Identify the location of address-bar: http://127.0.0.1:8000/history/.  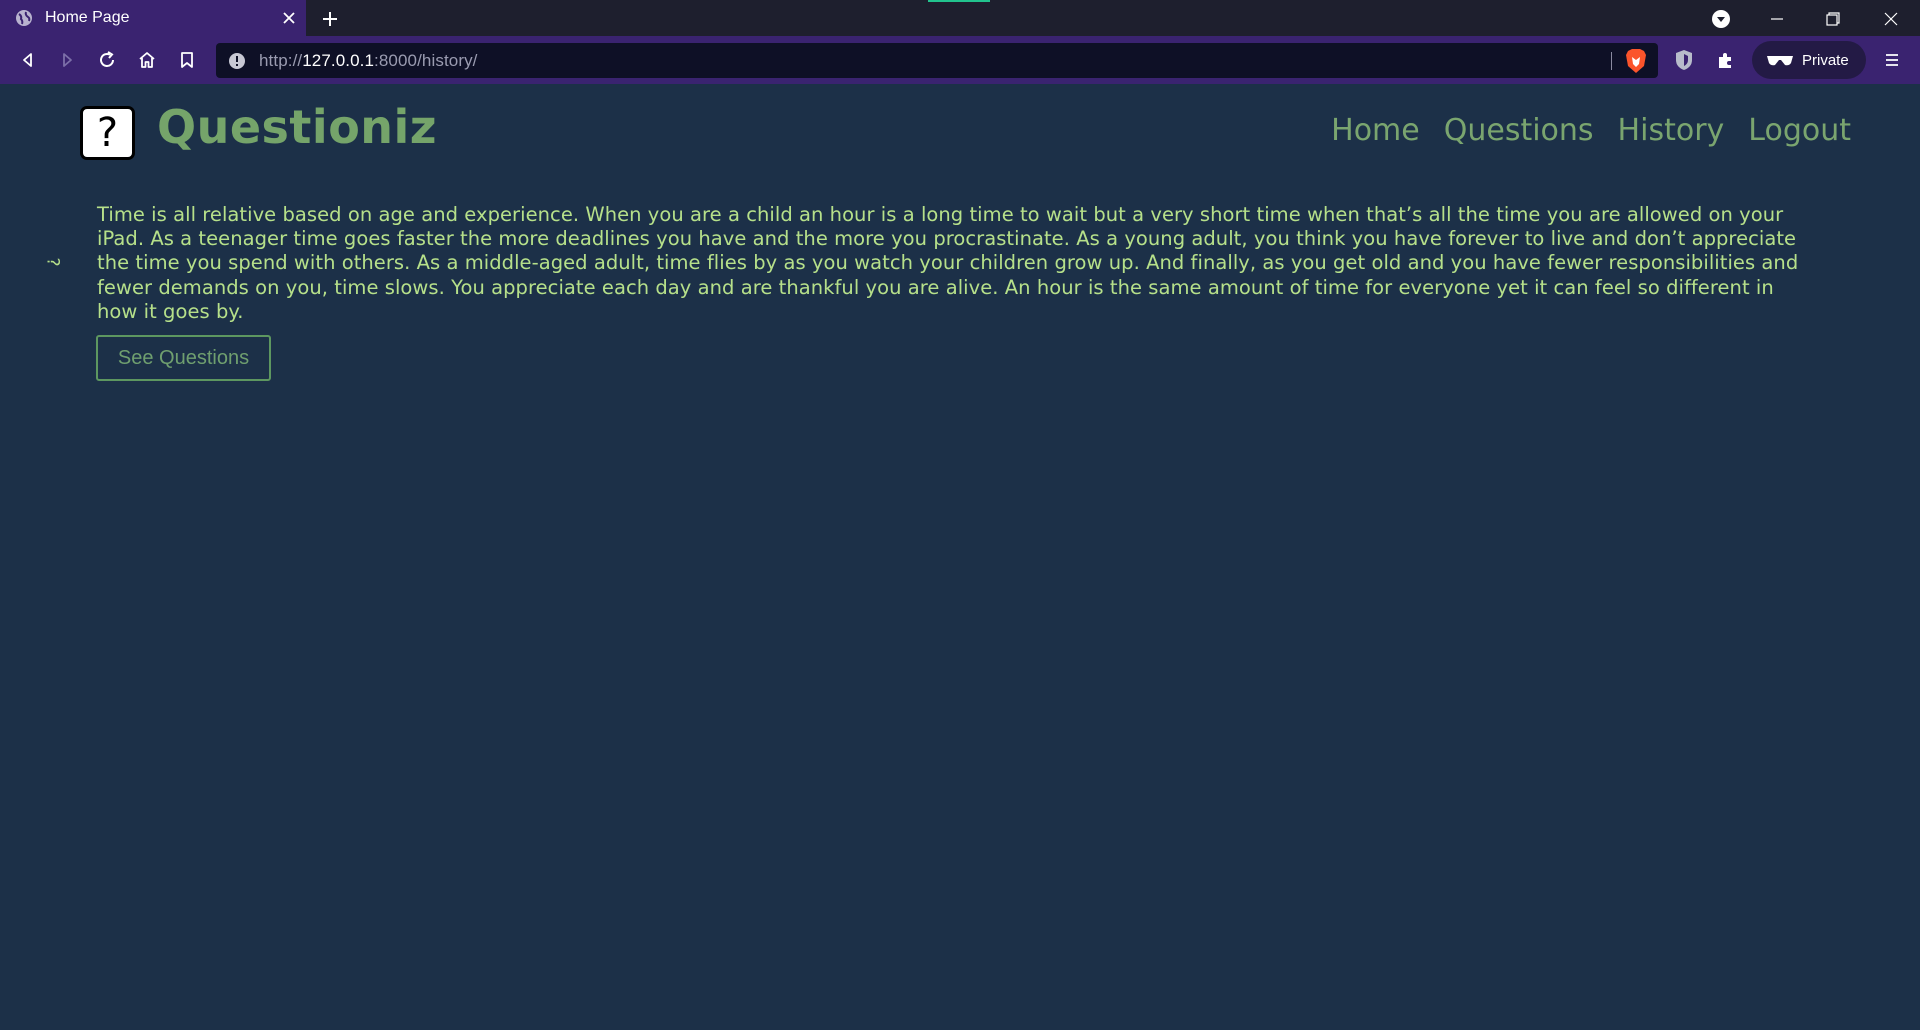
(937, 60).